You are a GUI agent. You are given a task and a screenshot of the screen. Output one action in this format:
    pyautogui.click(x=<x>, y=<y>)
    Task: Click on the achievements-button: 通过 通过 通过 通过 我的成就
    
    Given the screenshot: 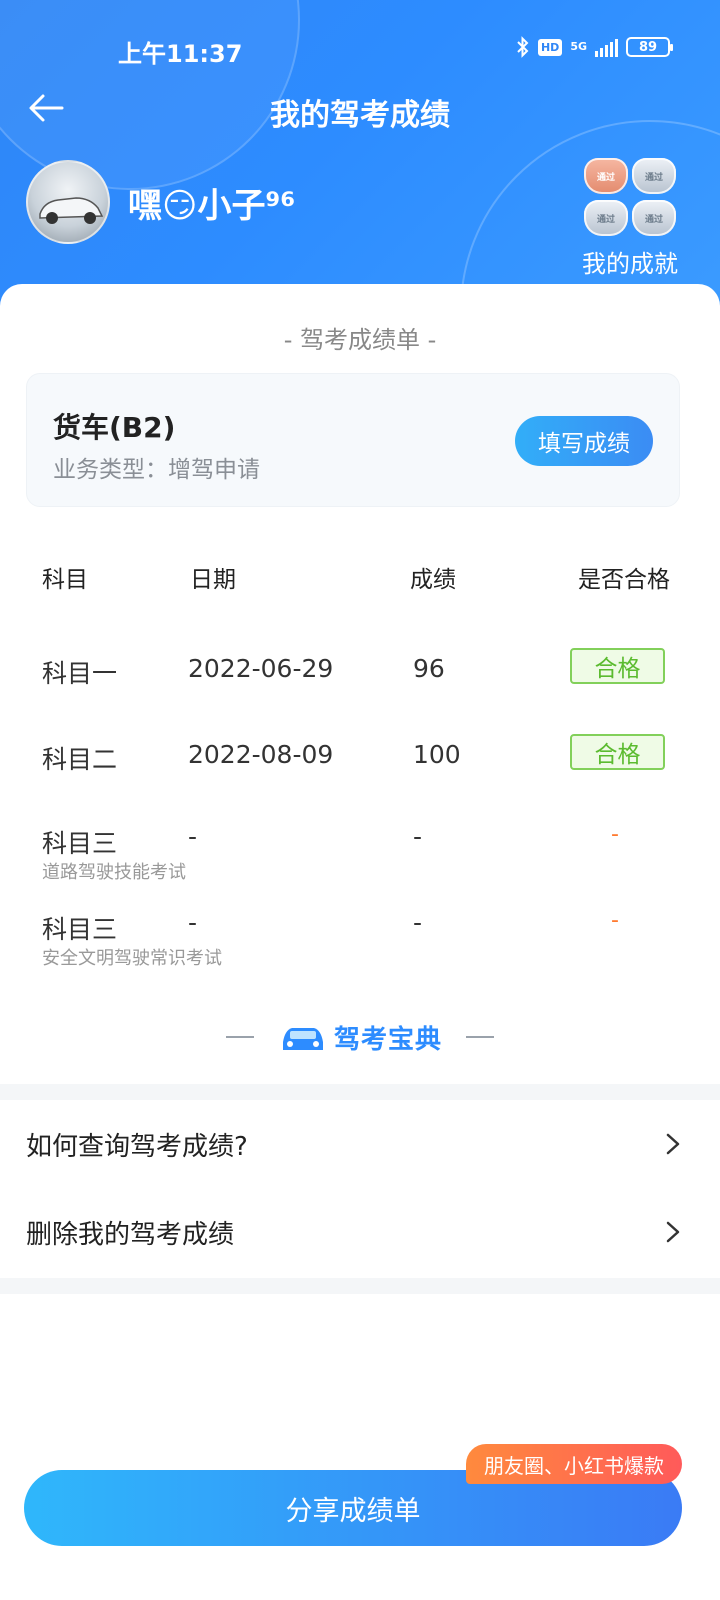 What is the action you would take?
    pyautogui.click(x=630, y=218)
    